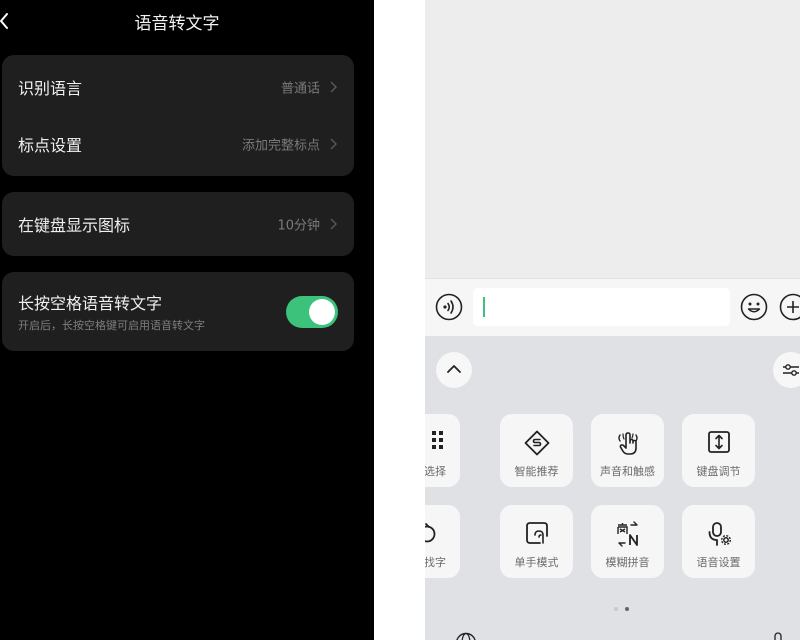 This screenshot has width=800, height=640. What do you see at coordinates (791, 370) in the screenshot?
I see `sliders-icon` at bounding box center [791, 370].